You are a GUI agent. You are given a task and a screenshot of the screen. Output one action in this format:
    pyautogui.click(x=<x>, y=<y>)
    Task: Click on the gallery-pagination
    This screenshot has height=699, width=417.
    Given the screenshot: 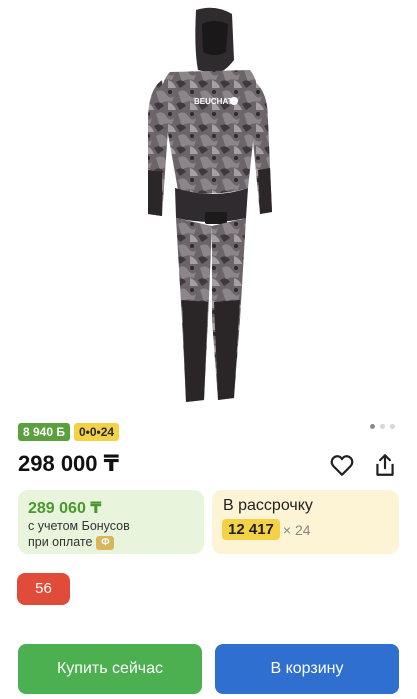 What is the action you would take?
    pyautogui.click(x=382, y=426)
    